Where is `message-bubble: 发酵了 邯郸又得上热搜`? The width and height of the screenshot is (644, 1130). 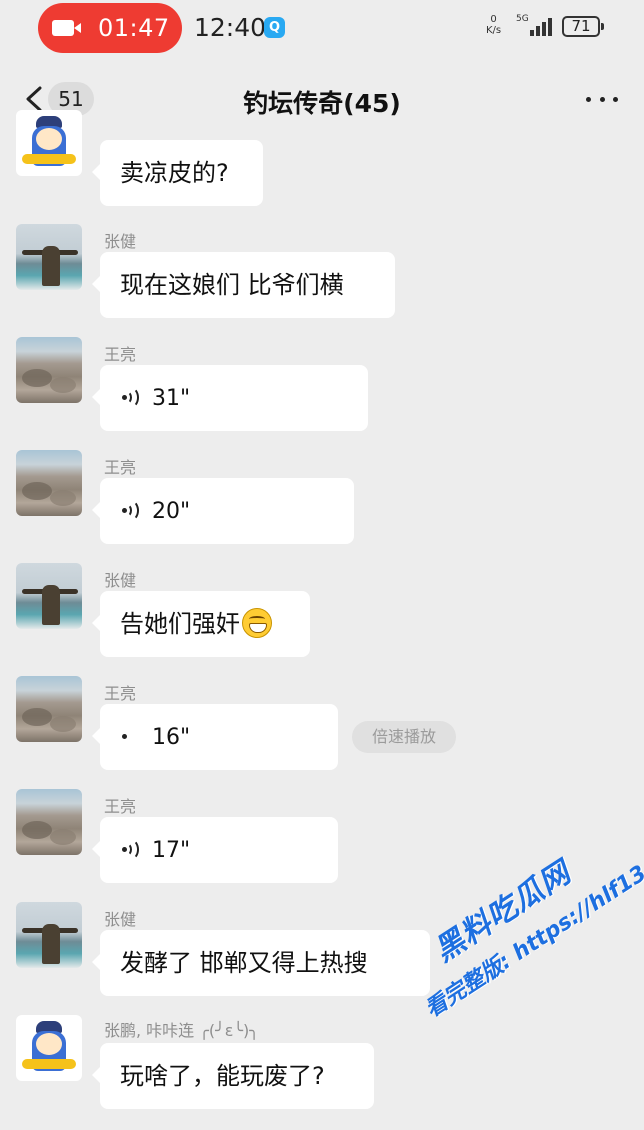 message-bubble: 发酵了 邯郸又得上热搜 is located at coordinates (261, 963).